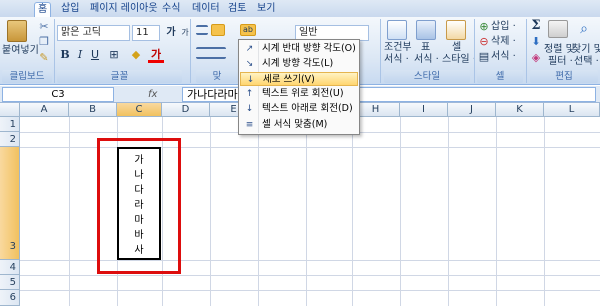 The height and width of the screenshot is (306, 600). Describe the element at coordinates (484, 42) in the screenshot. I see `delete-icon: ⊖` at that location.